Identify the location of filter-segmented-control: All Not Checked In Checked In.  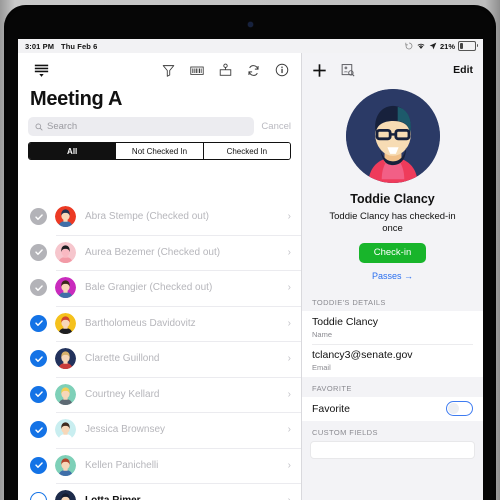
(159, 151).